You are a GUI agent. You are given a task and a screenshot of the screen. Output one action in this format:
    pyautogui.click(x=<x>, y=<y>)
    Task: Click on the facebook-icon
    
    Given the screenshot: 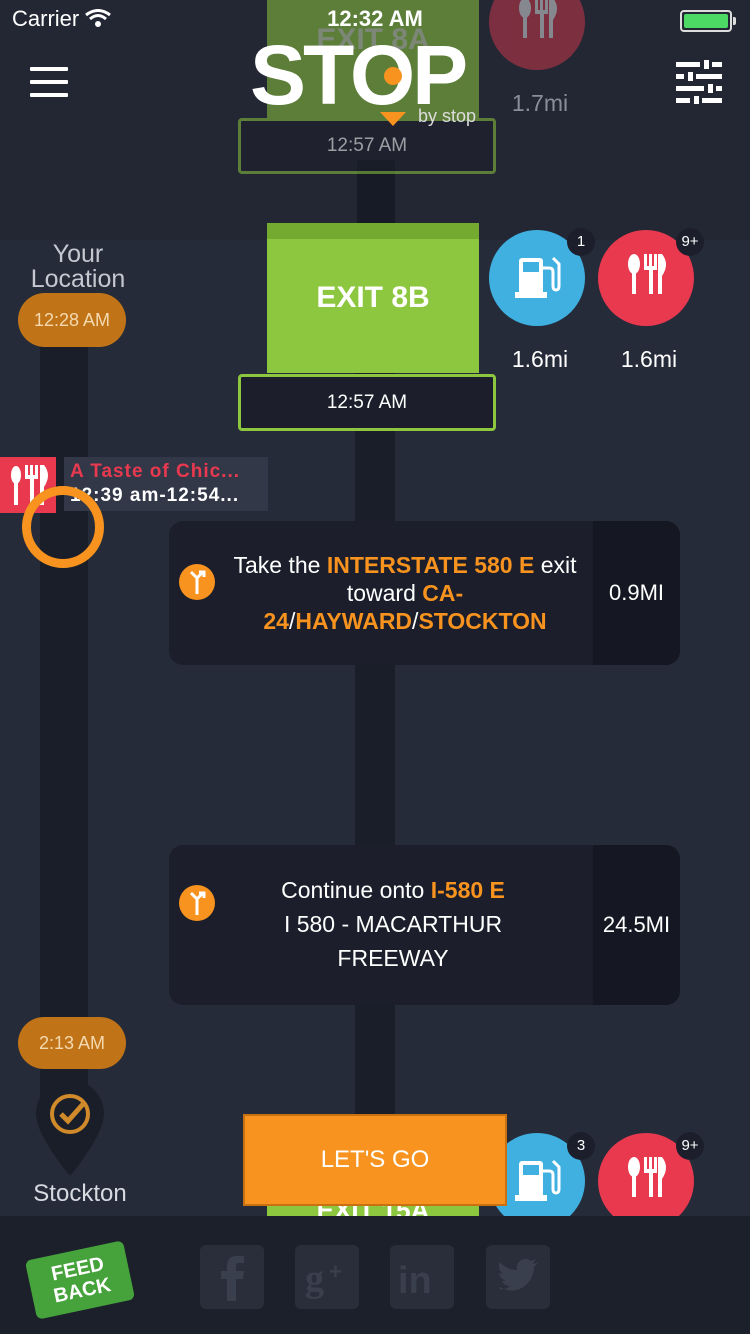 What is the action you would take?
    pyautogui.click(x=232, y=1278)
    